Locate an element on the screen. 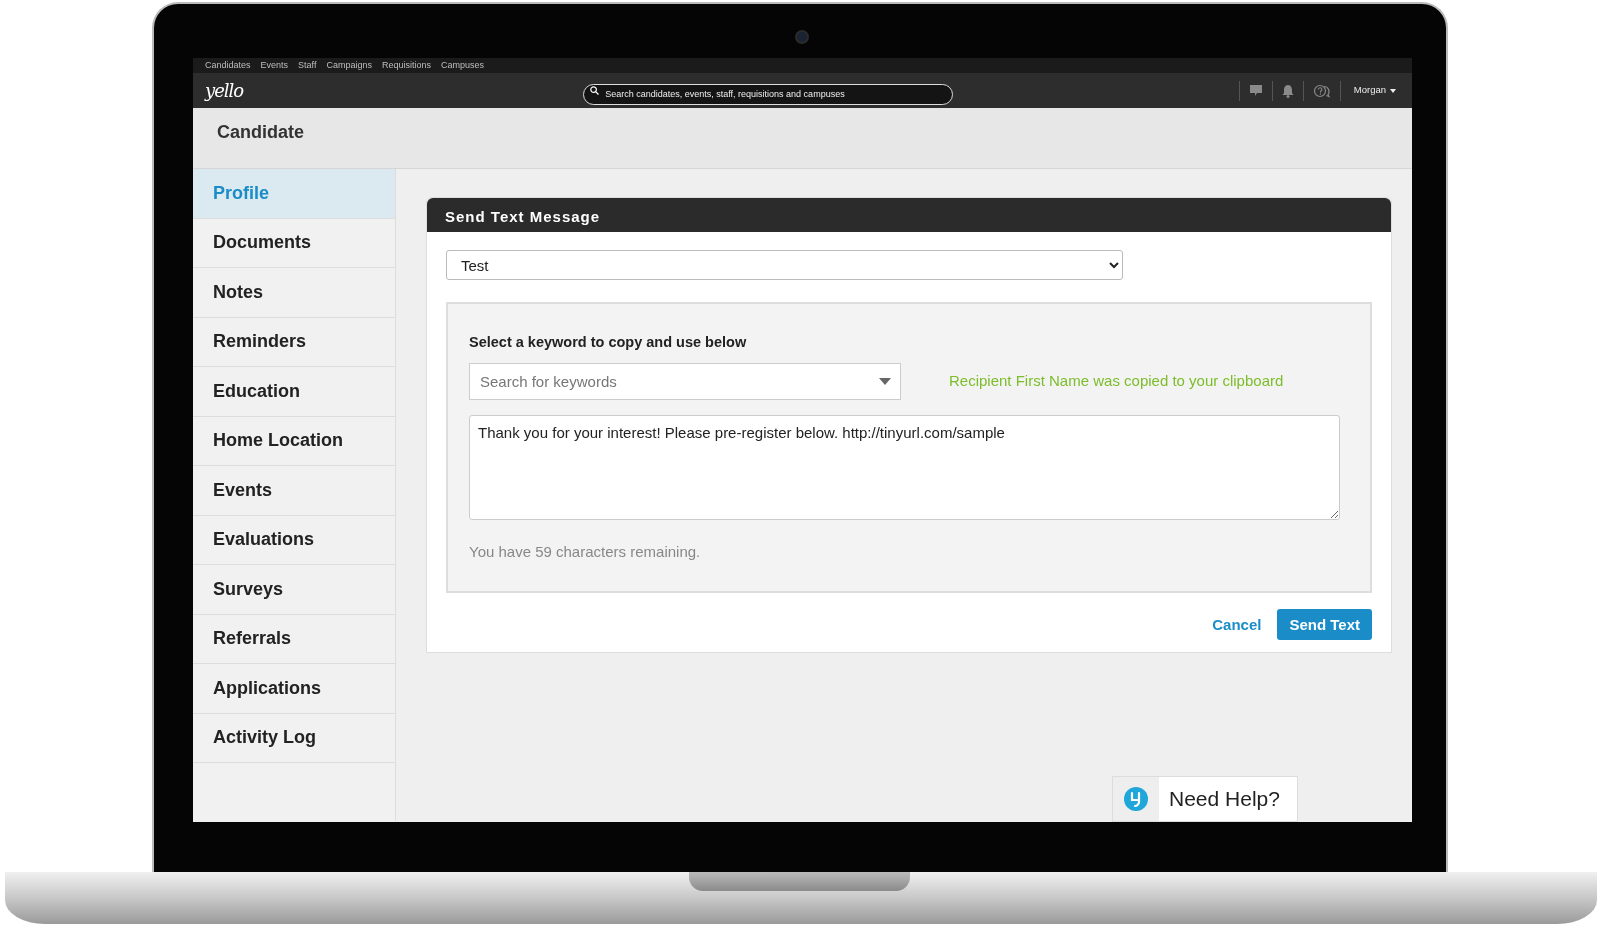 Image resolution: width=1600 pixels, height=929 pixels. top-nav-link: Campaigns is located at coordinates (349, 65).